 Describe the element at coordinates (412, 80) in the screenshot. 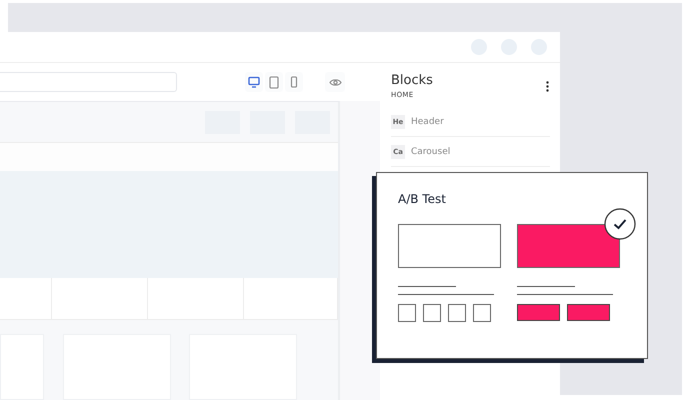

I see `panel-title: Blocks` at that location.